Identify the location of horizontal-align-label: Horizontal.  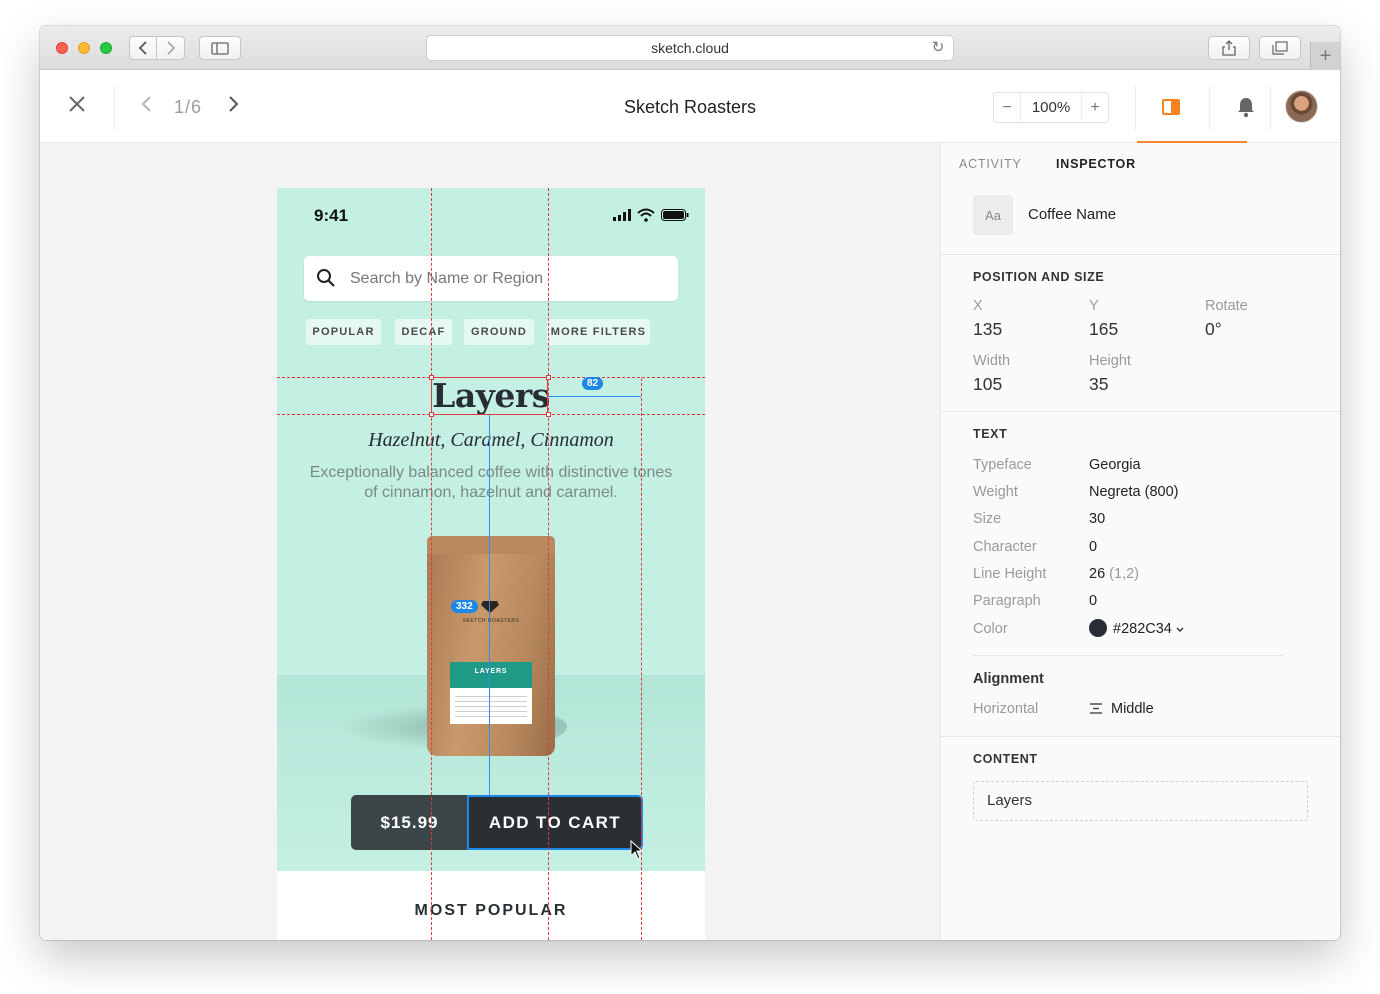
(1006, 709).